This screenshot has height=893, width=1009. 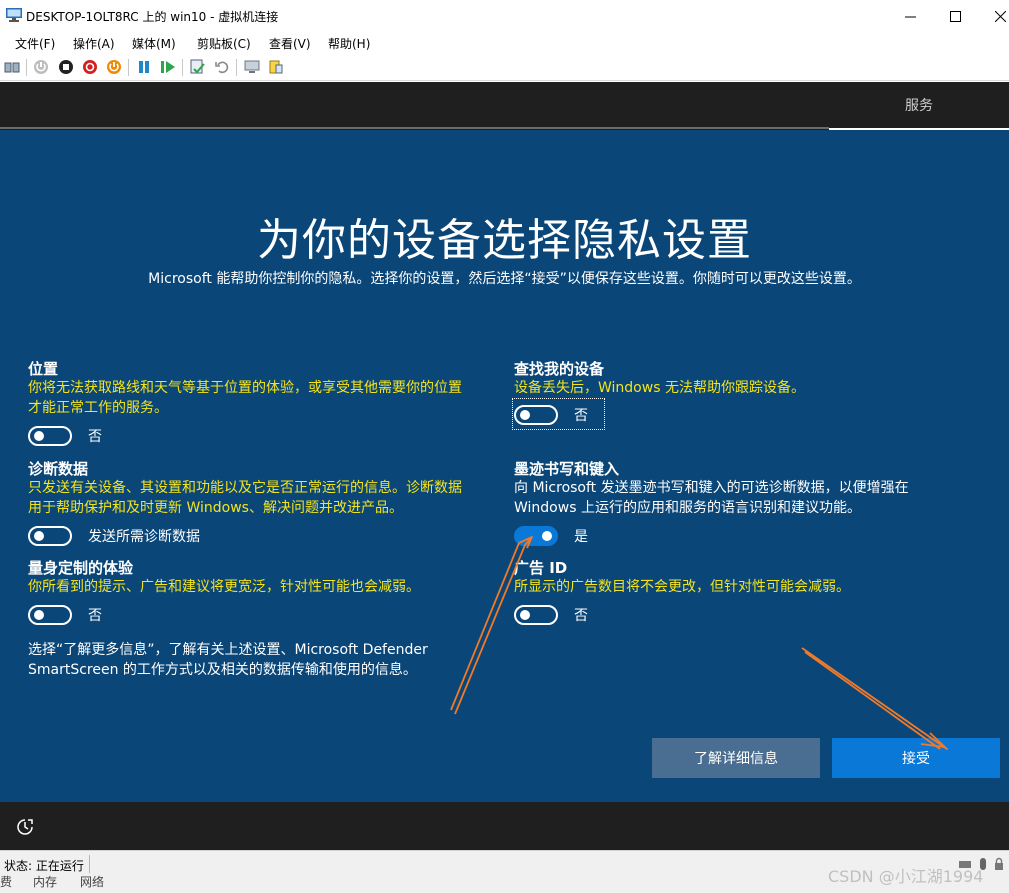 I want to click on tailored-experiences-description: 你所看到的提示、广告和建议将更宽泛，针对性可能也会减弱。, so click(x=265, y=587).